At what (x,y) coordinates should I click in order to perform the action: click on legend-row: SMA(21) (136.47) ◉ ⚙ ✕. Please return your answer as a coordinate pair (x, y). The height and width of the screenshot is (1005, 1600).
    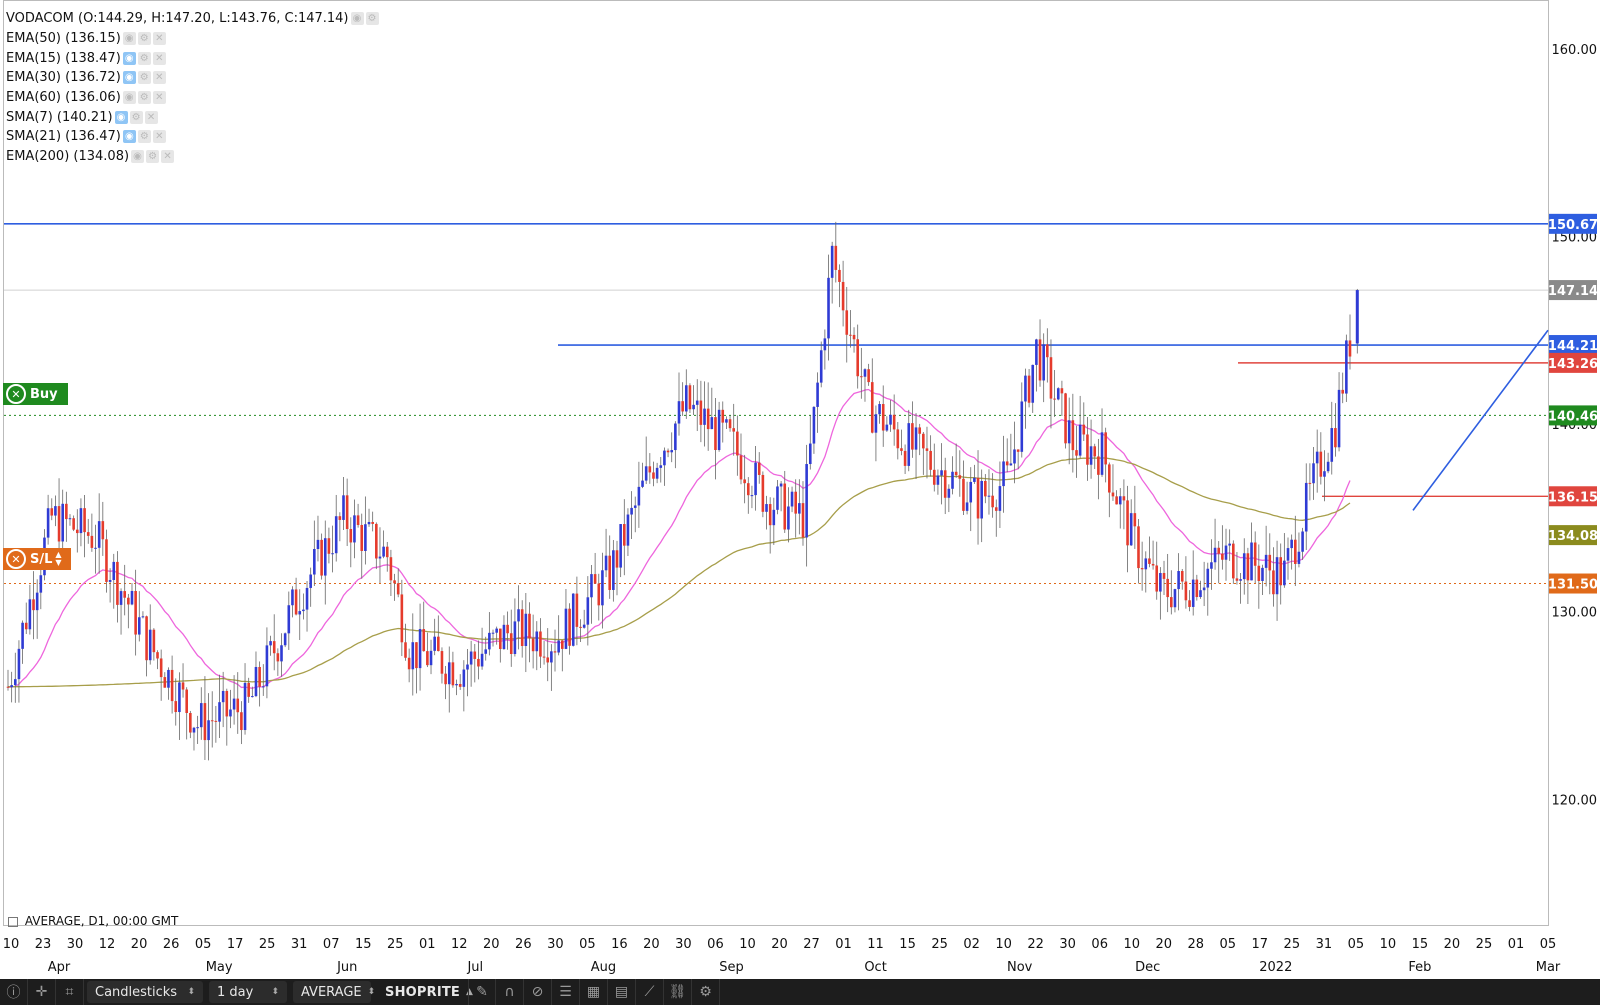
    Looking at the image, I should click on (192, 137).